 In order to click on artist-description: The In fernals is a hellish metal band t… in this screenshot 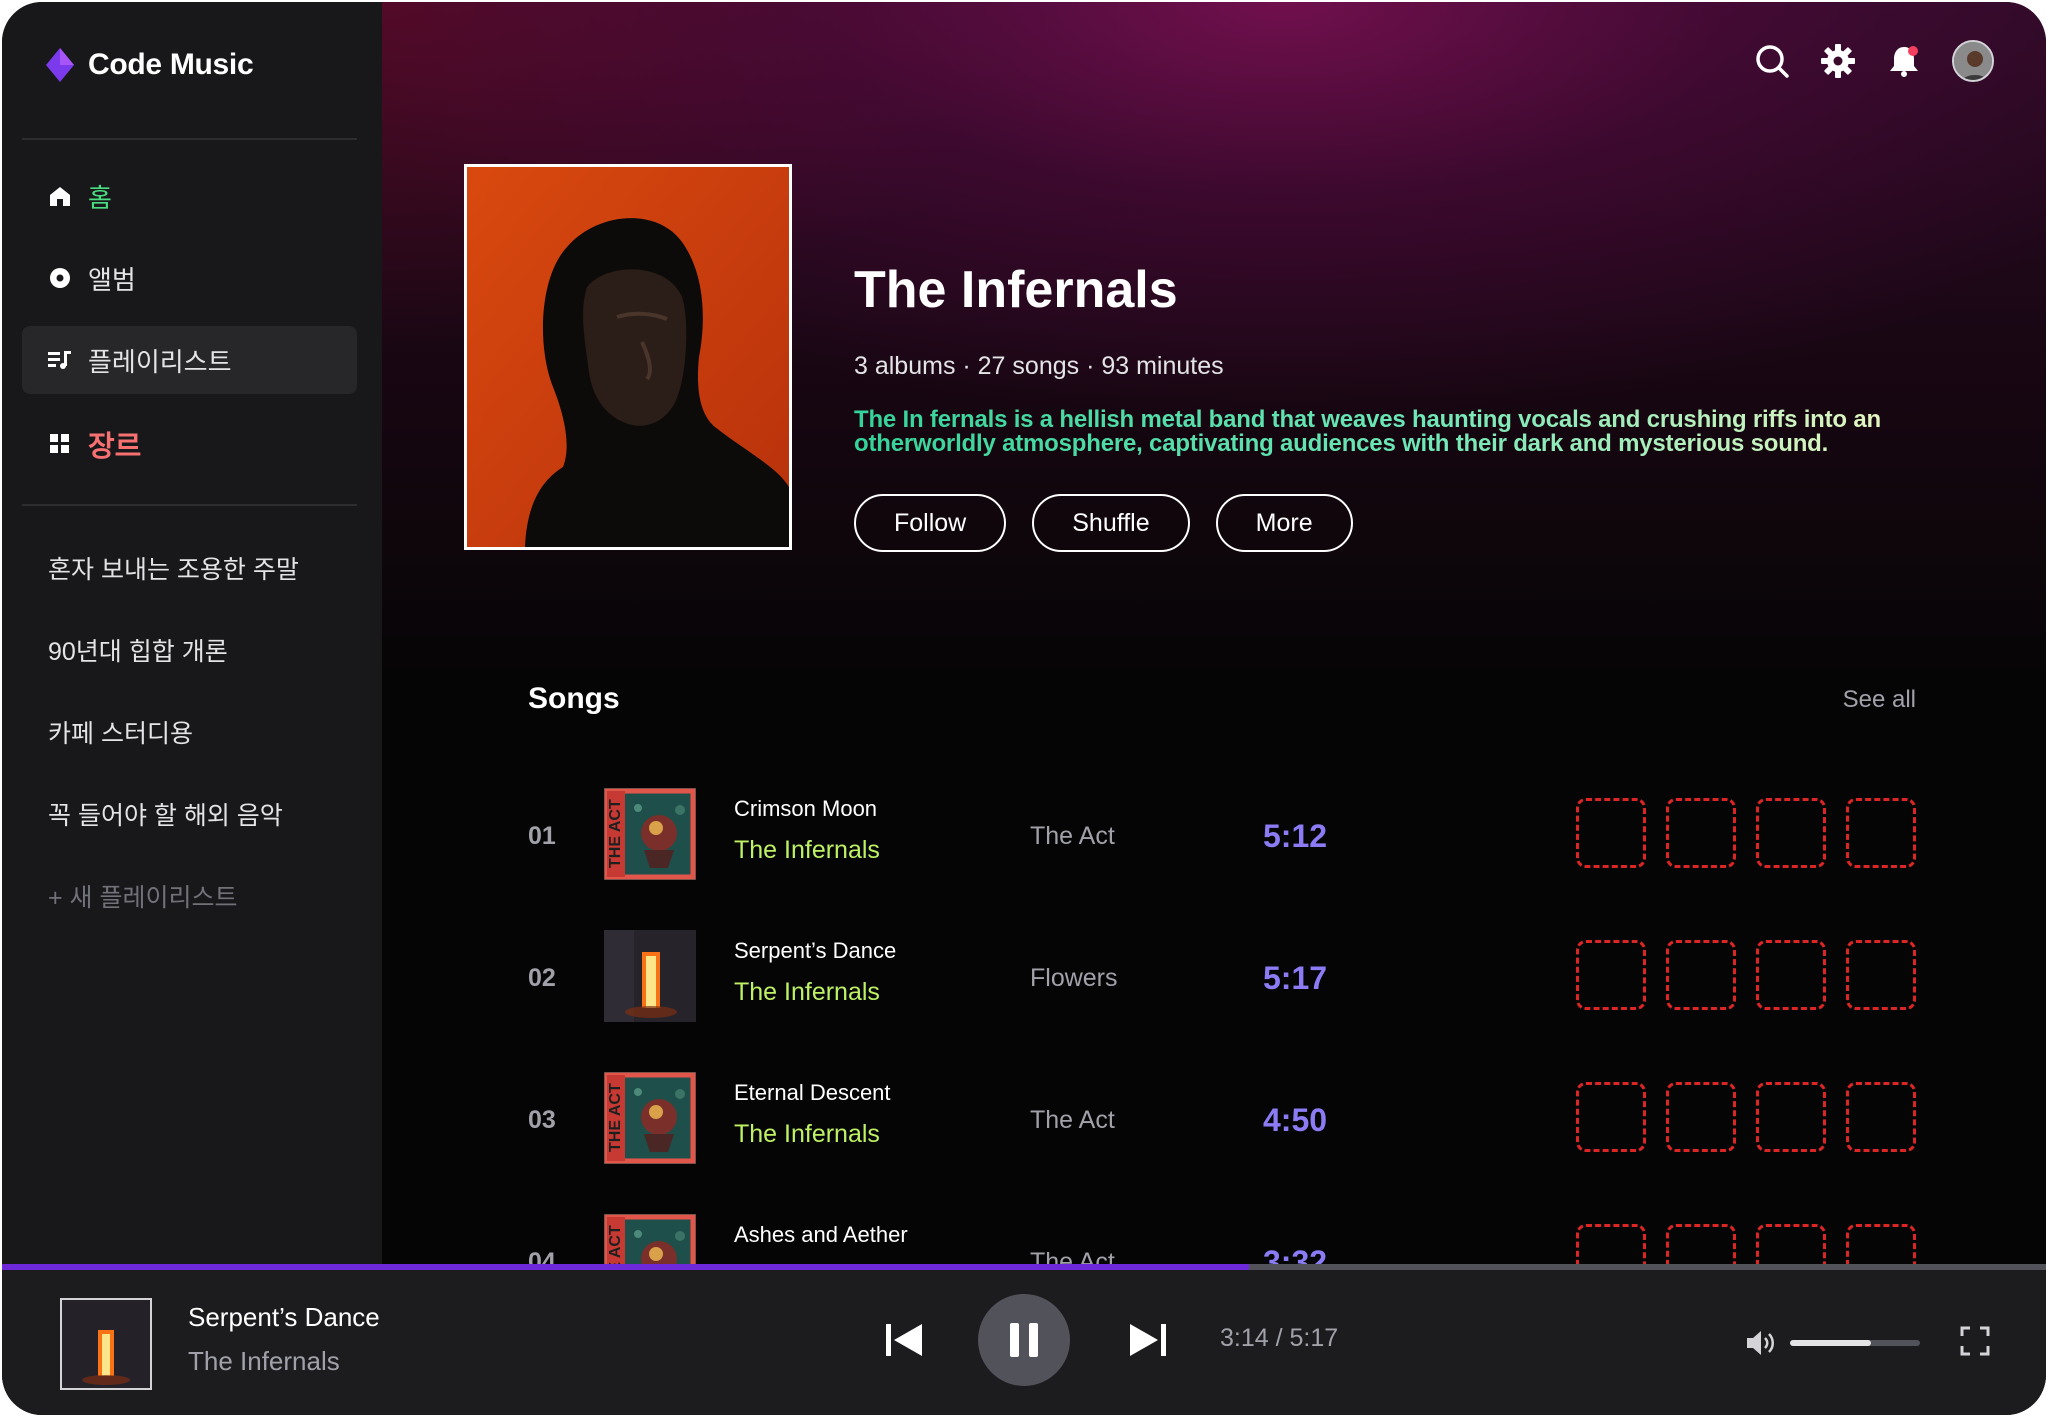, I will do `click(1419, 432)`.